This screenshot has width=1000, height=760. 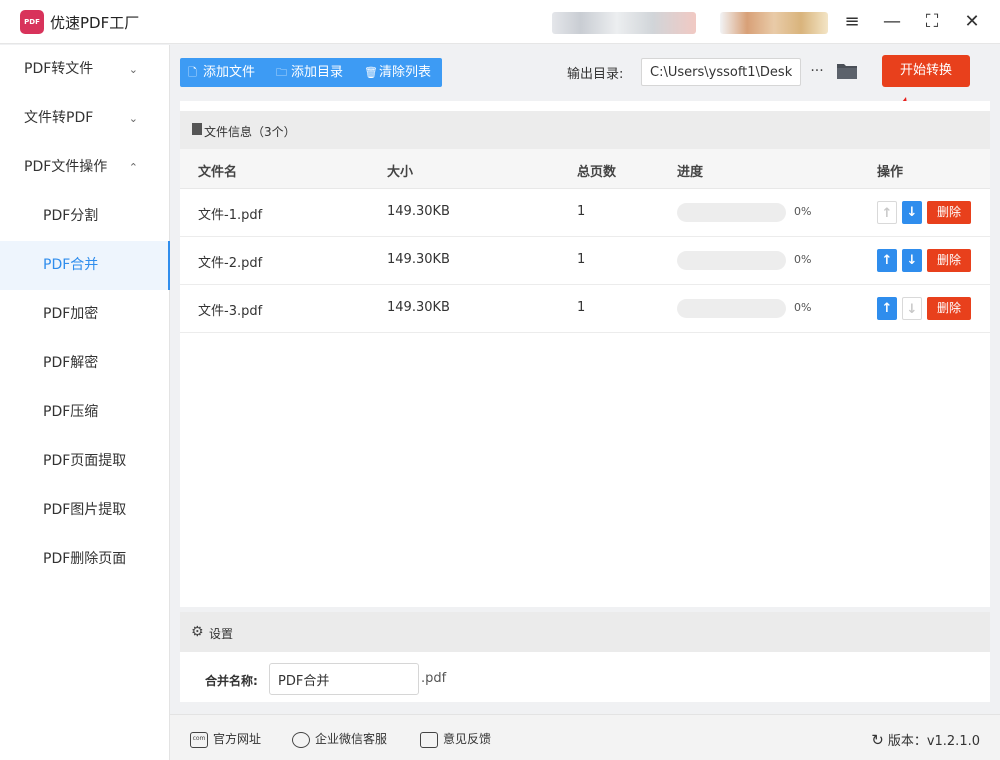 What do you see at coordinates (405, 72) in the screenshot?
I see `clear-list-label: 清除列表` at bounding box center [405, 72].